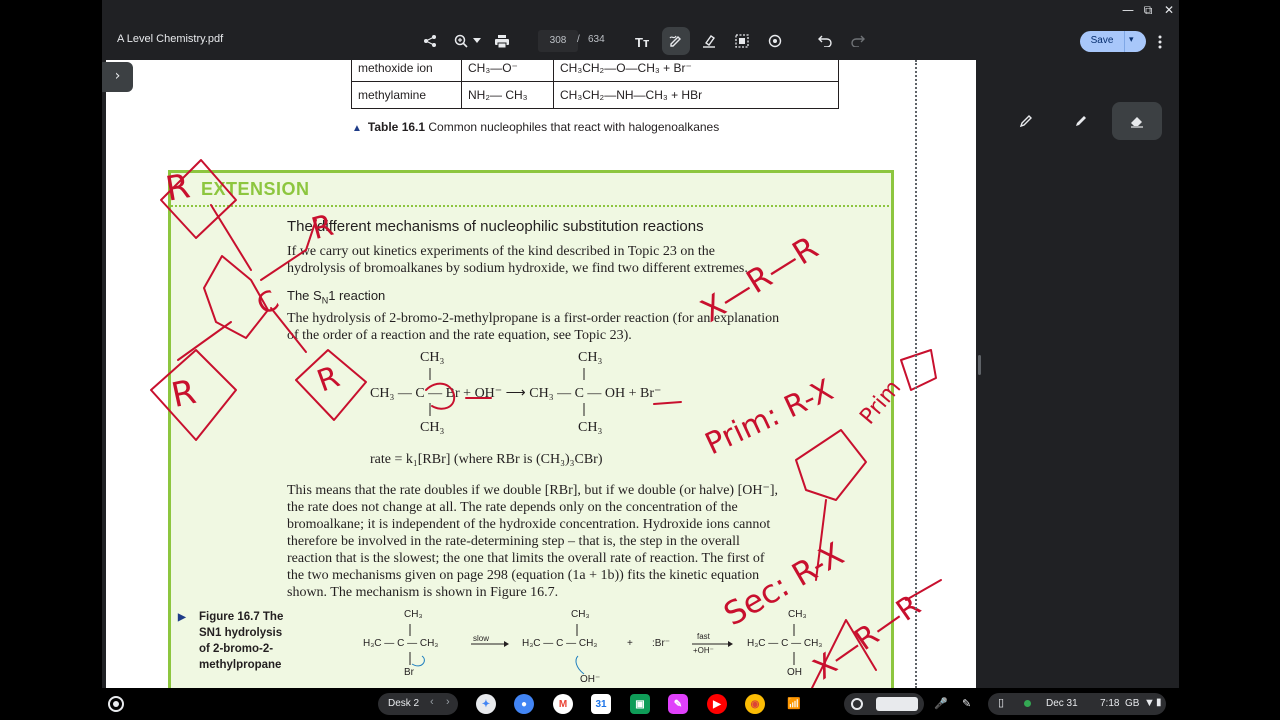  What do you see at coordinates (825, 41) in the screenshot?
I see `undo-icon` at bounding box center [825, 41].